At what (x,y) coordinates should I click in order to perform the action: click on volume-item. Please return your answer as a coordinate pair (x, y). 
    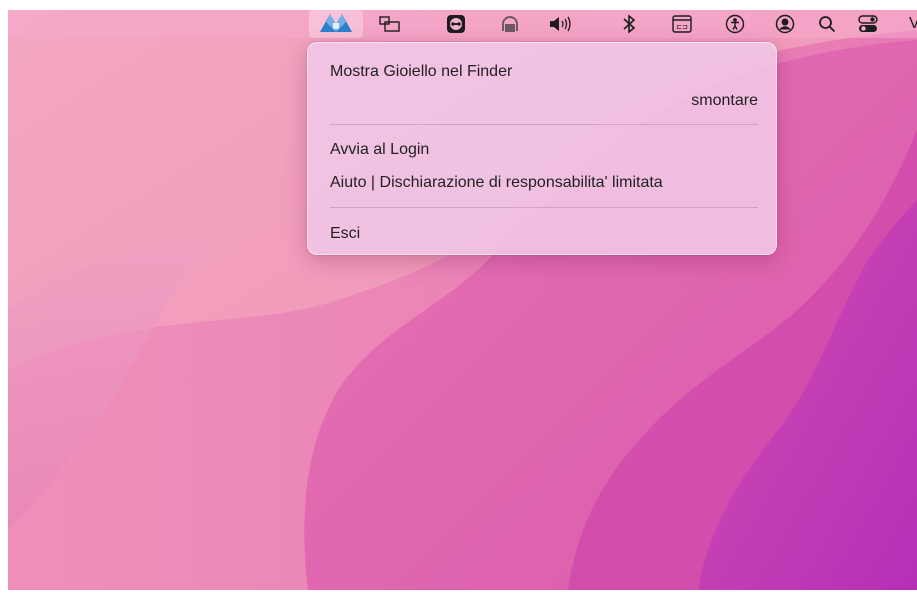
    Looking at the image, I should click on (561, 24).